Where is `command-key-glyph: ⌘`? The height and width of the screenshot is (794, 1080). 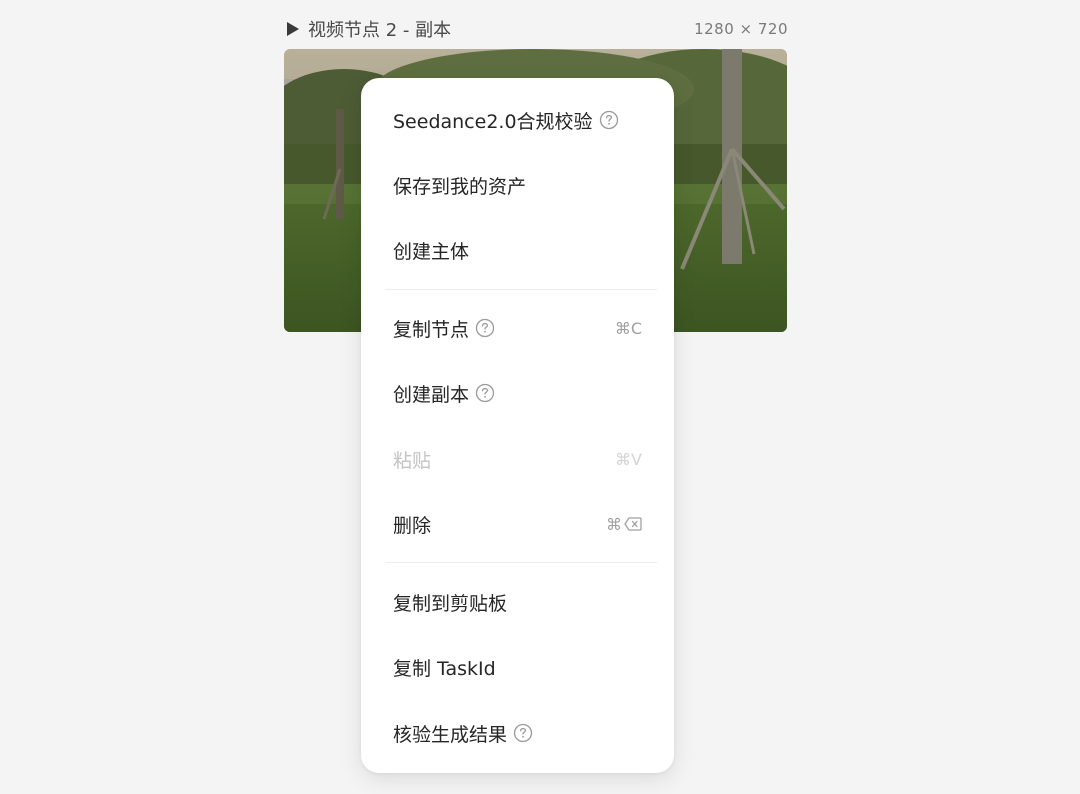 command-key-glyph: ⌘ is located at coordinates (614, 524).